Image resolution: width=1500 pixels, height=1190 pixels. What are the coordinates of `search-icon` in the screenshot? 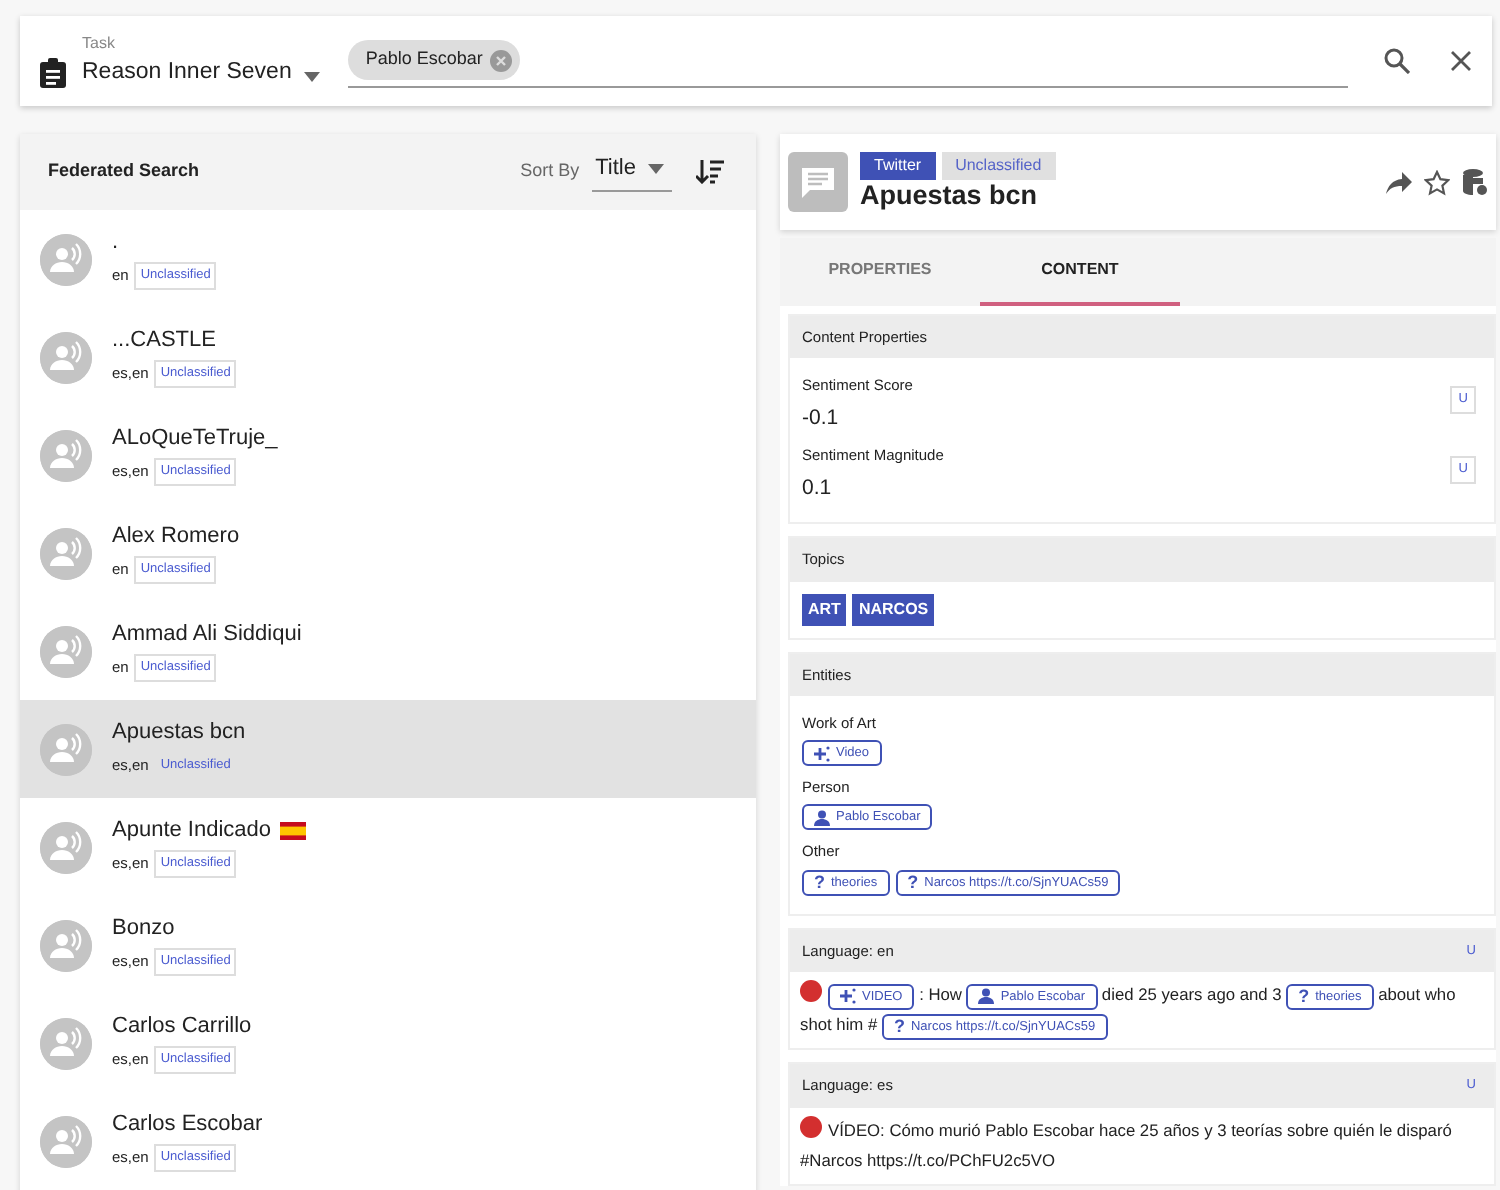 It's located at (1397, 61).